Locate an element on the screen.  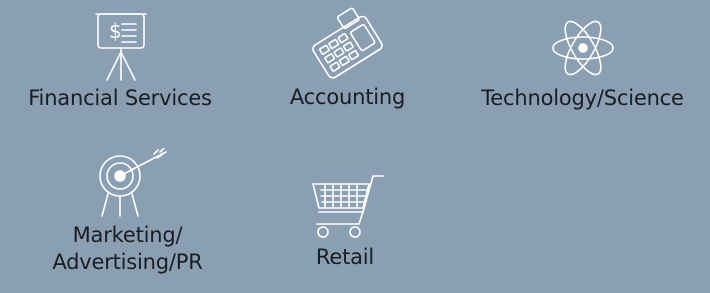
atom-icon is located at coordinates (582, 48).